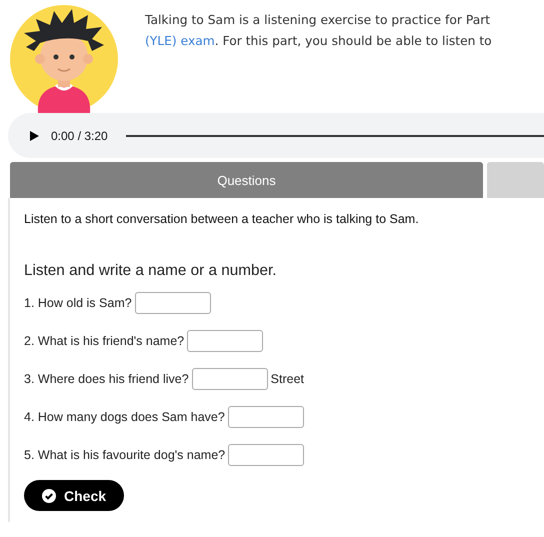 The width and height of the screenshot is (544, 537). I want to click on play-icon, so click(34, 135).